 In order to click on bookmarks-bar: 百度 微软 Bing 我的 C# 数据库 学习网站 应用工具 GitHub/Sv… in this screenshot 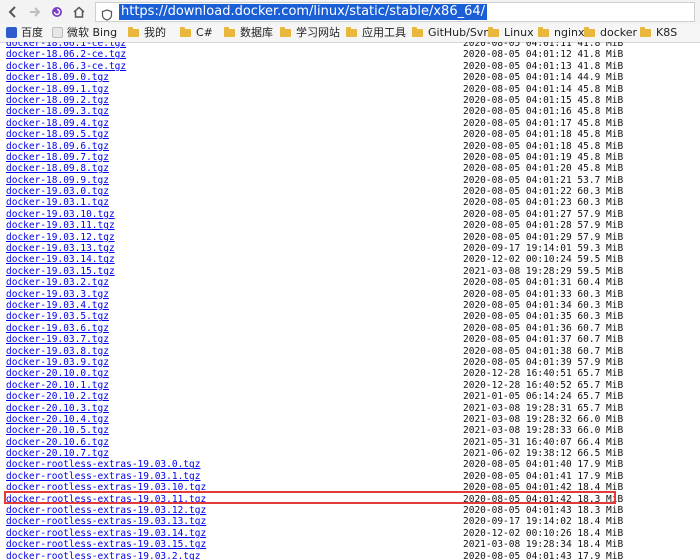, I will do `click(350, 33)`.